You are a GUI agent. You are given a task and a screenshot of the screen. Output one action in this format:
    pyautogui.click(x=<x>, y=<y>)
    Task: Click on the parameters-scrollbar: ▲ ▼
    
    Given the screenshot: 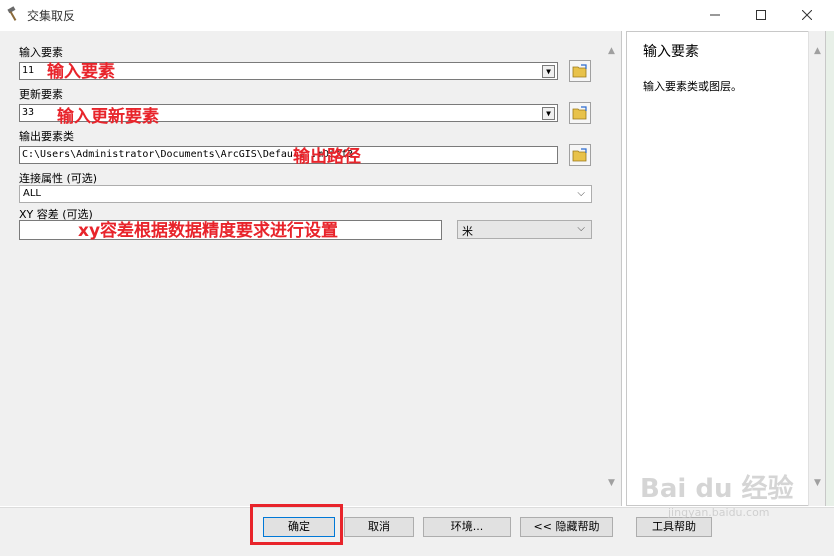 What is the action you would take?
    pyautogui.click(x=611, y=268)
    